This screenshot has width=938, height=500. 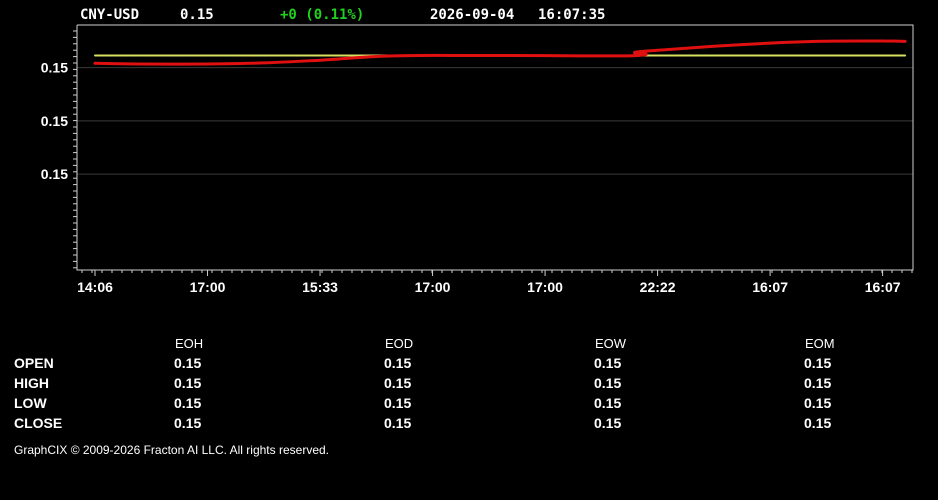 I want to click on row-label-open: OPEN, so click(x=34, y=363).